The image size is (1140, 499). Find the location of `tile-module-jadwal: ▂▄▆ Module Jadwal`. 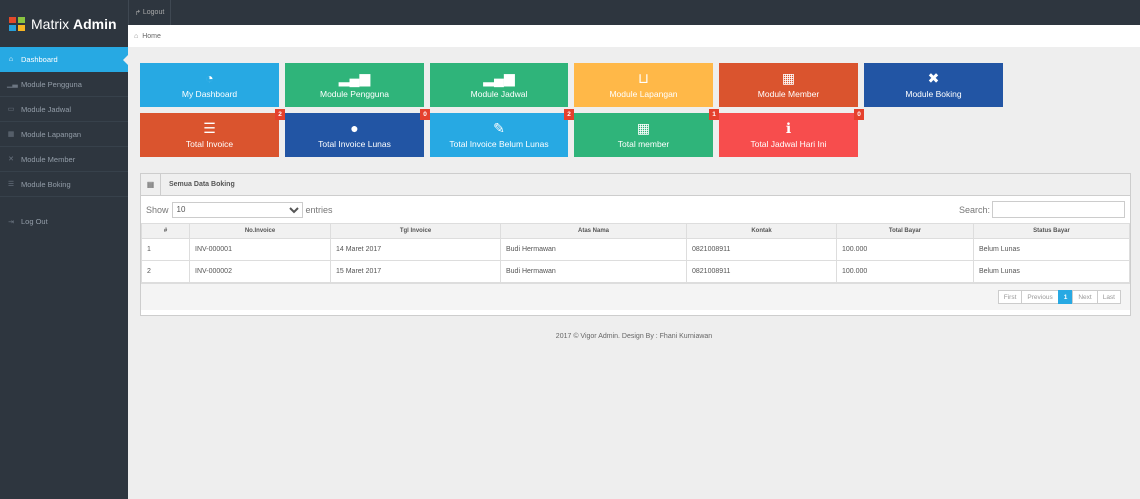

tile-module-jadwal: ▂▄▆ Module Jadwal is located at coordinates (499, 85).